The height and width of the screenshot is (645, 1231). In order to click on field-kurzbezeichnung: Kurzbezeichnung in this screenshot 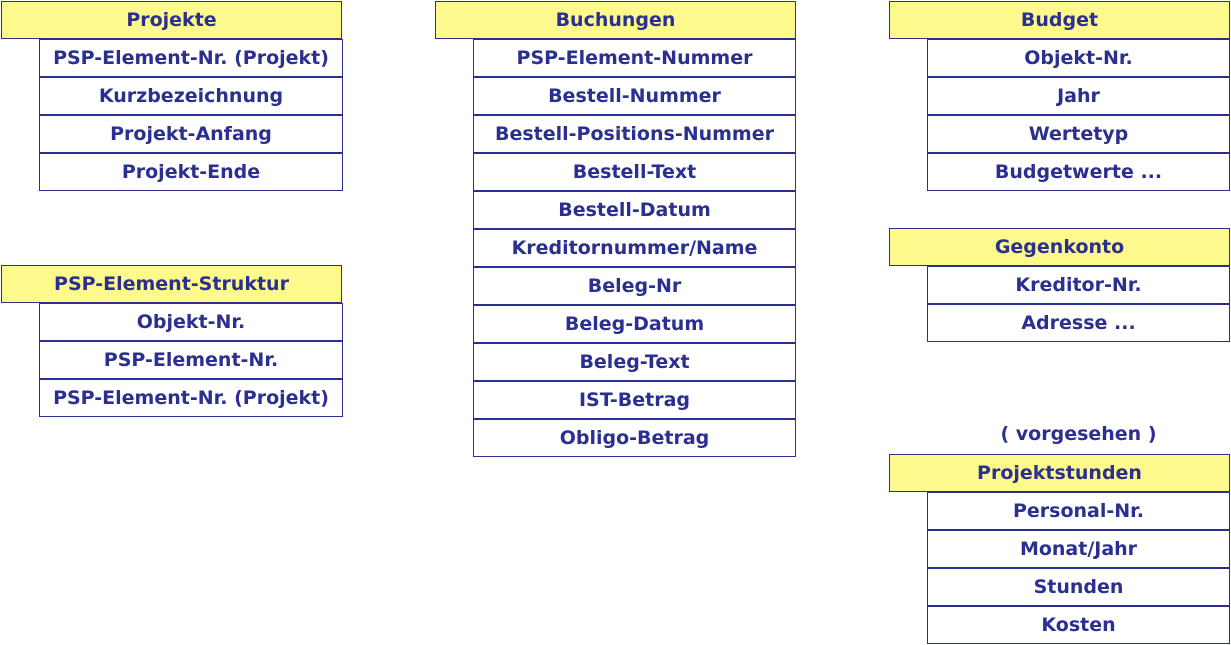, I will do `click(191, 96)`.